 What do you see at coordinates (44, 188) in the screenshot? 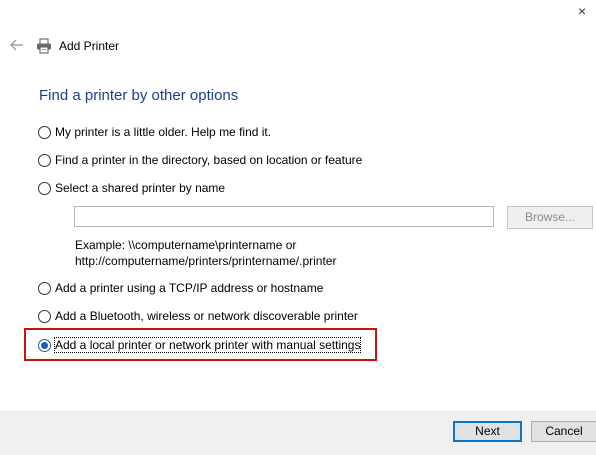
I see `radio-shared-printer` at bounding box center [44, 188].